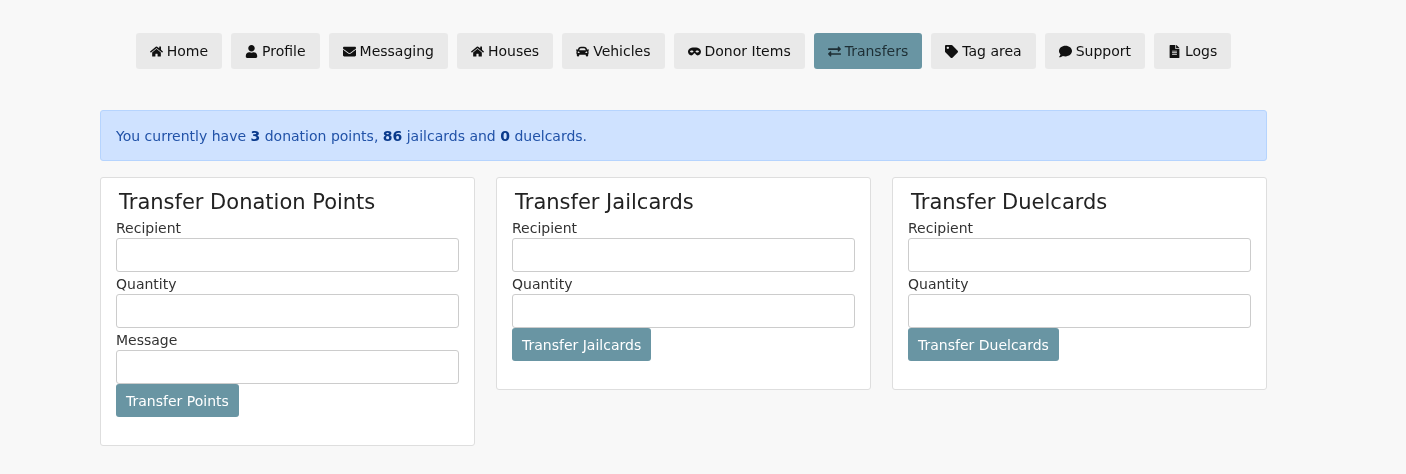 The image size is (1406, 474). I want to click on nav-tab: Houses, so click(505, 51).